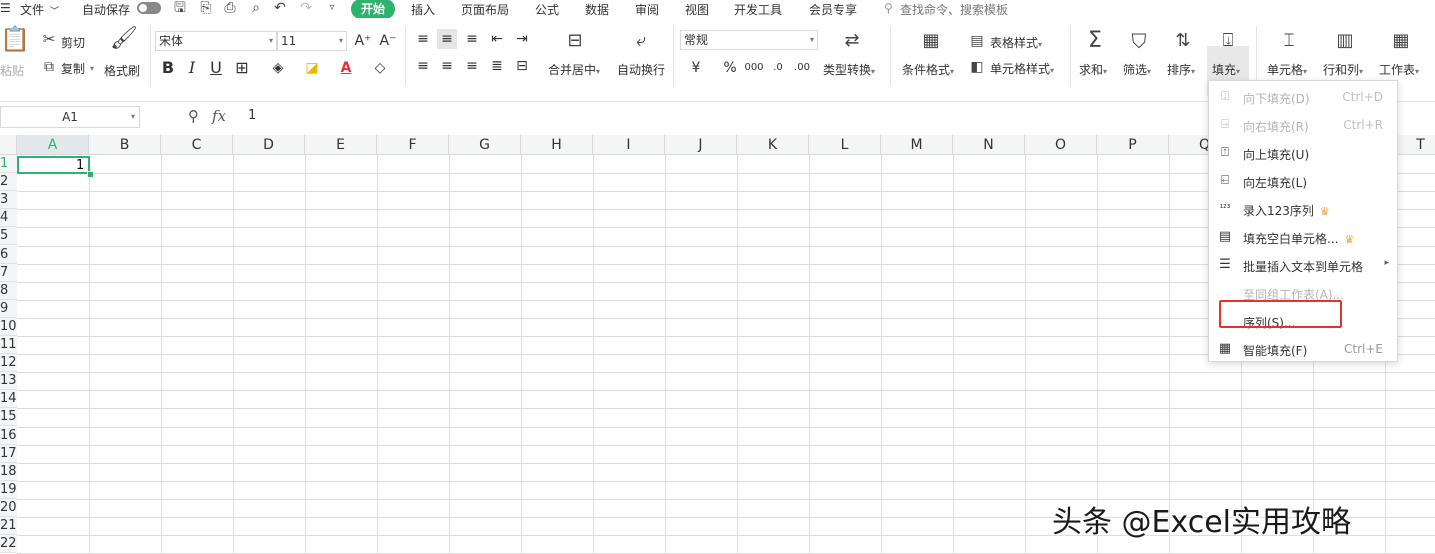 The width and height of the screenshot is (1435, 554). What do you see at coordinates (8, 254) in the screenshot?
I see `row-header-6: 6` at bounding box center [8, 254].